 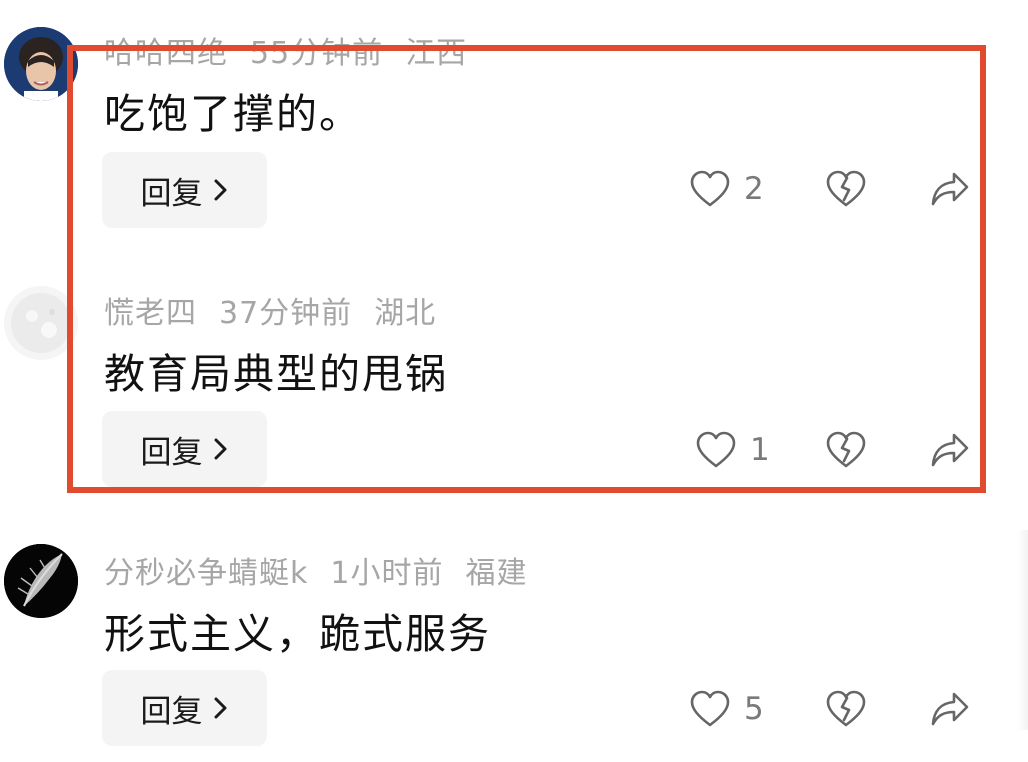 What do you see at coordinates (387, 573) in the screenshot?
I see `comment-time: 1小时前` at bounding box center [387, 573].